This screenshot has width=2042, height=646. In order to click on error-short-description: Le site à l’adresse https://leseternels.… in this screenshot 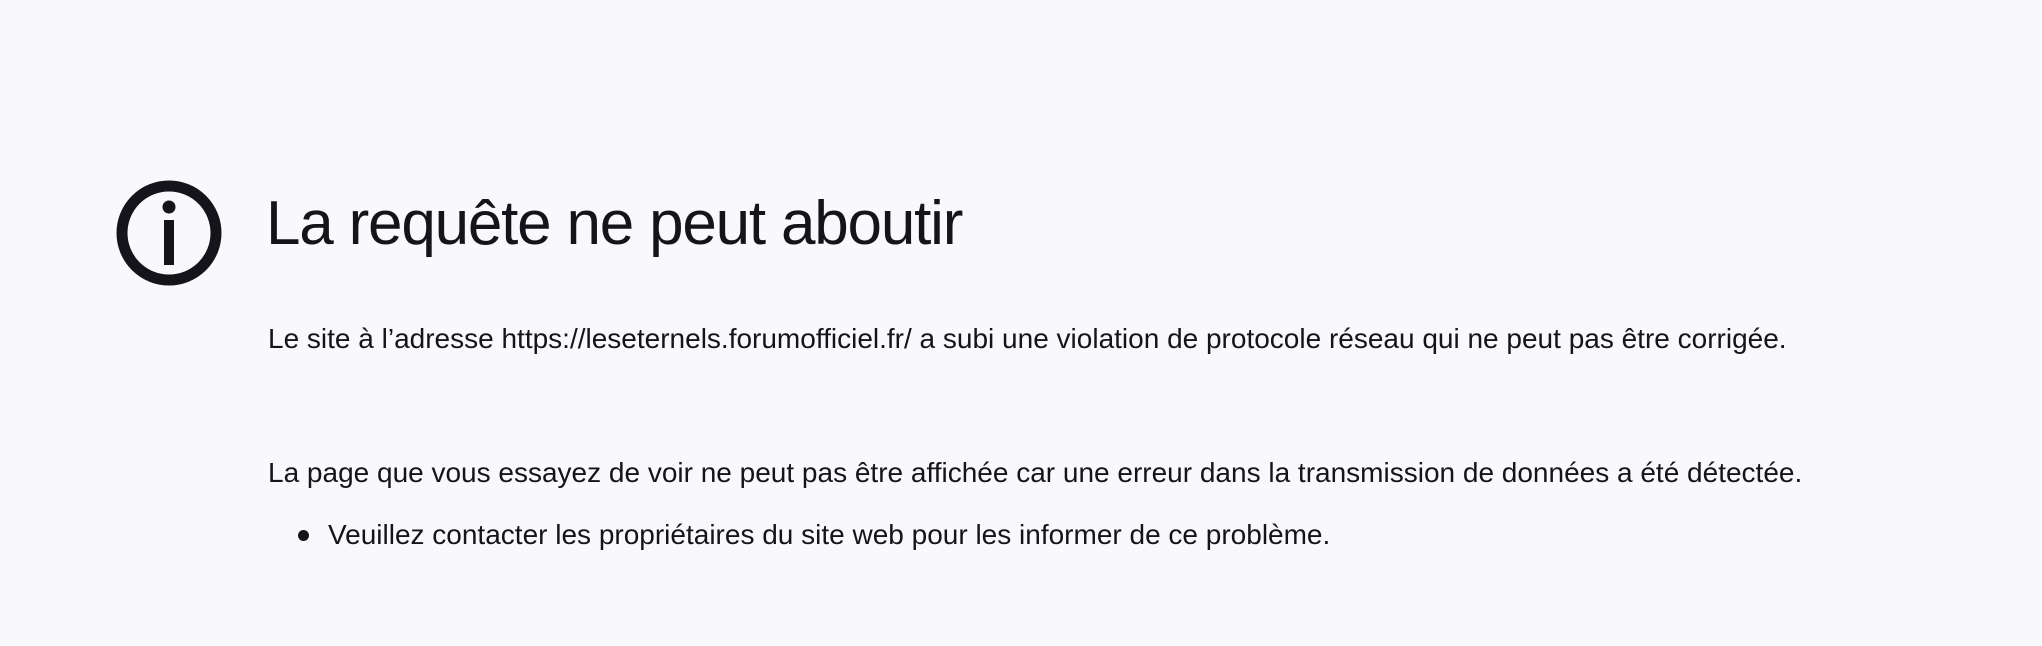, I will do `click(1027, 338)`.